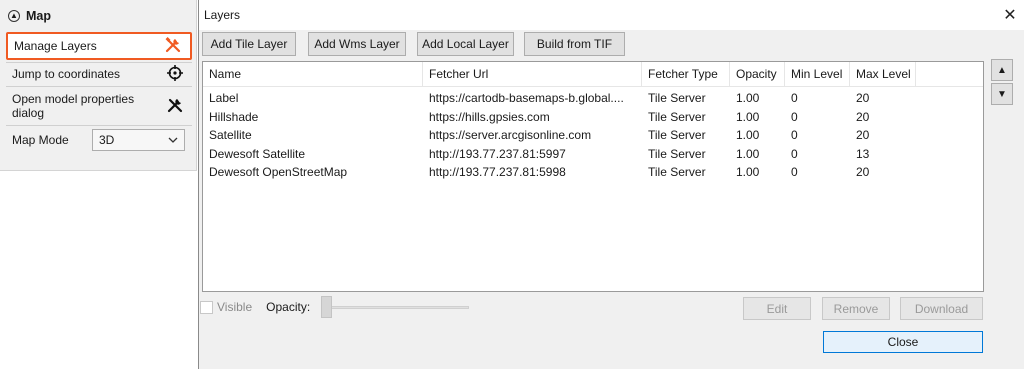  What do you see at coordinates (903, 342) in the screenshot?
I see `close-button: Close` at bounding box center [903, 342].